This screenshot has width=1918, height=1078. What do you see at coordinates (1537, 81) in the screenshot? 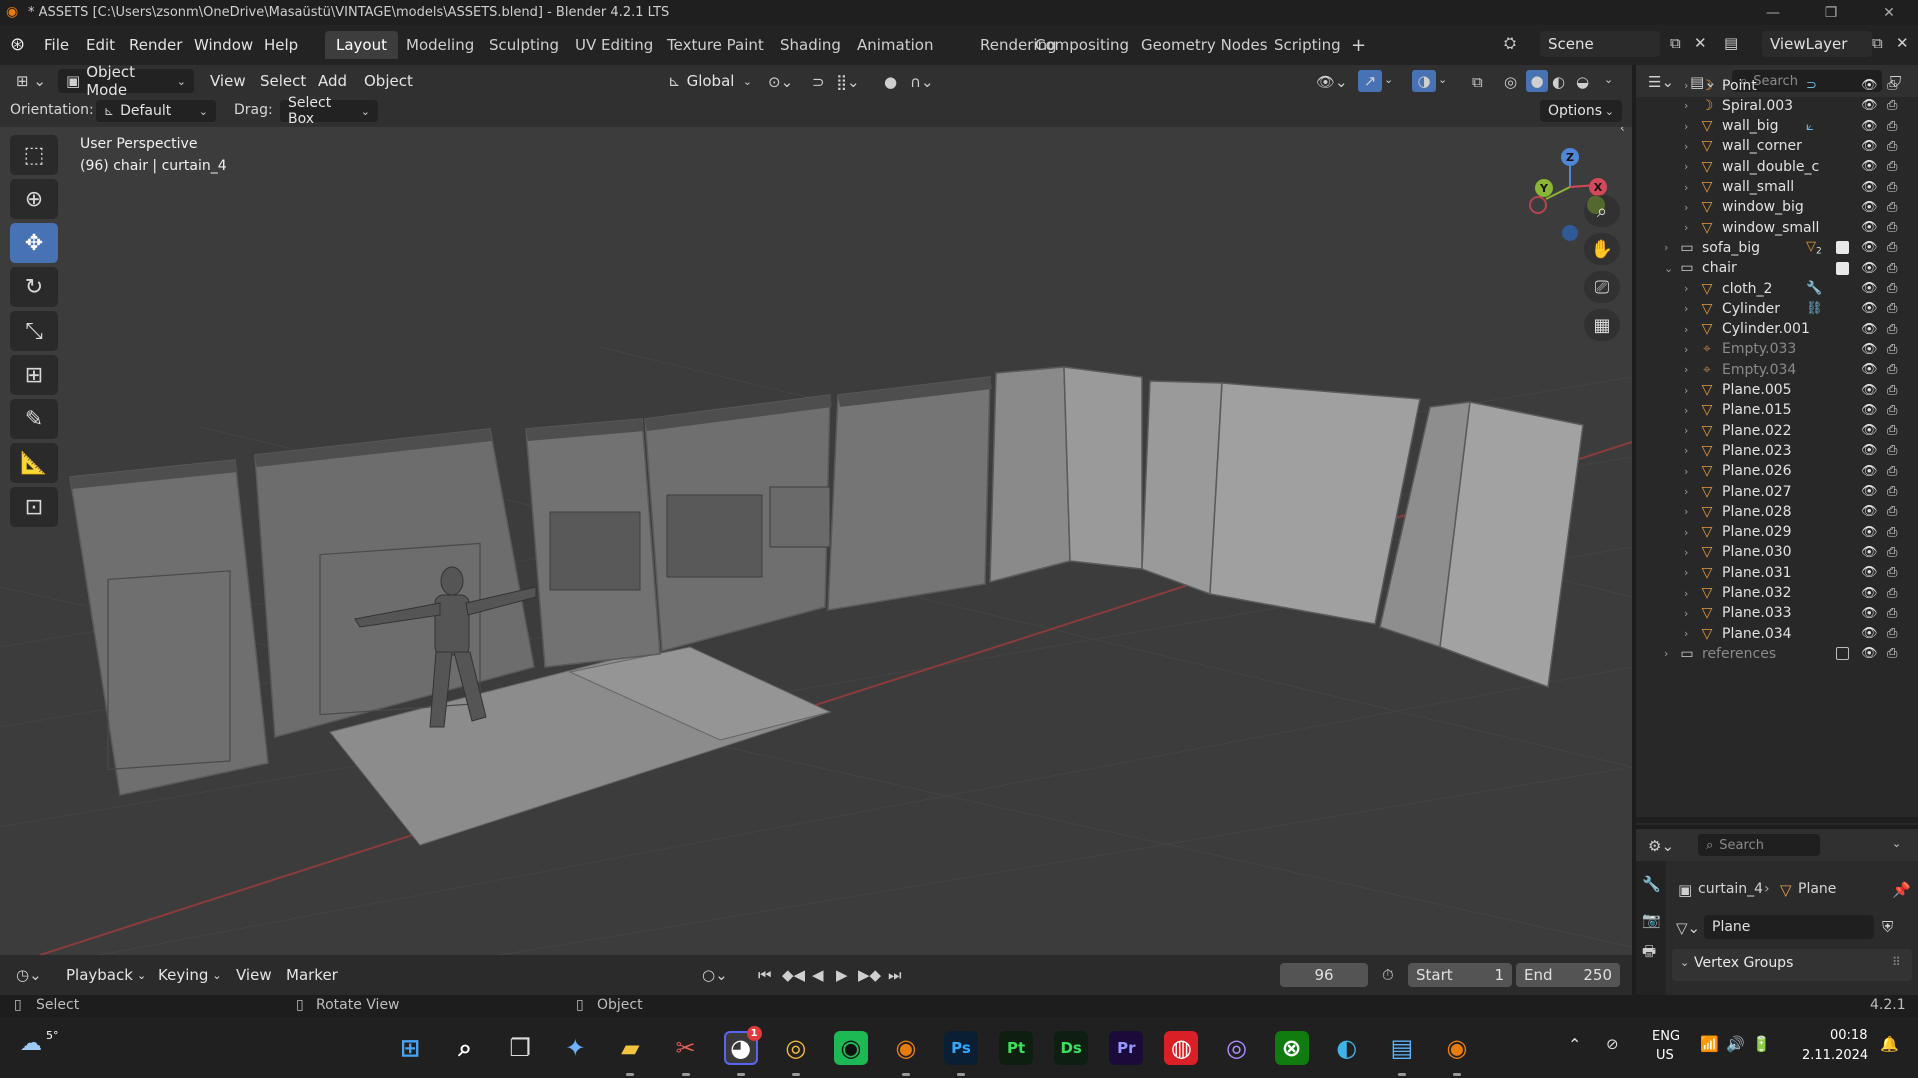
I see `solid-shading-icon: ●` at bounding box center [1537, 81].